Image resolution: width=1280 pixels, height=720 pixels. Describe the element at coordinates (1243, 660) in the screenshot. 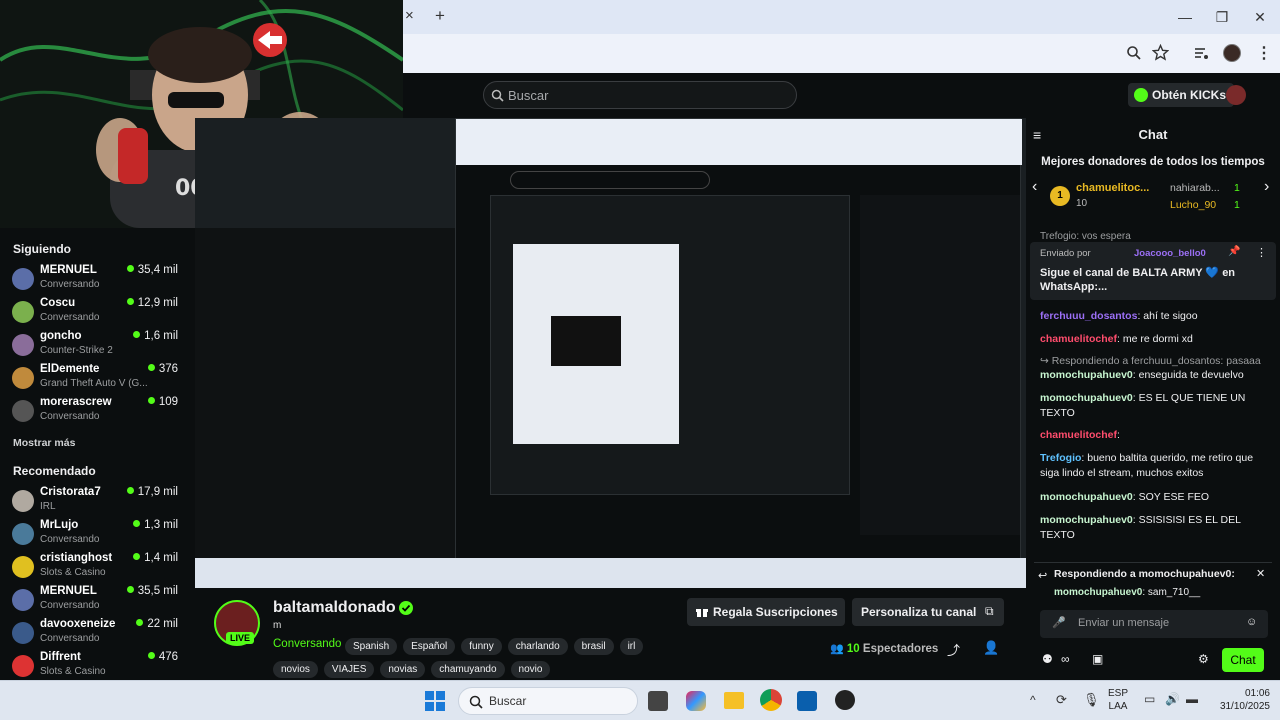

I see `send-chat-button: Chat` at that location.